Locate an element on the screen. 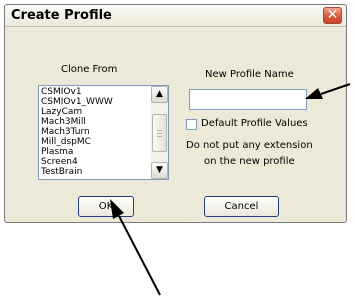  list-item: Plasma is located at coordinates (95, 152).